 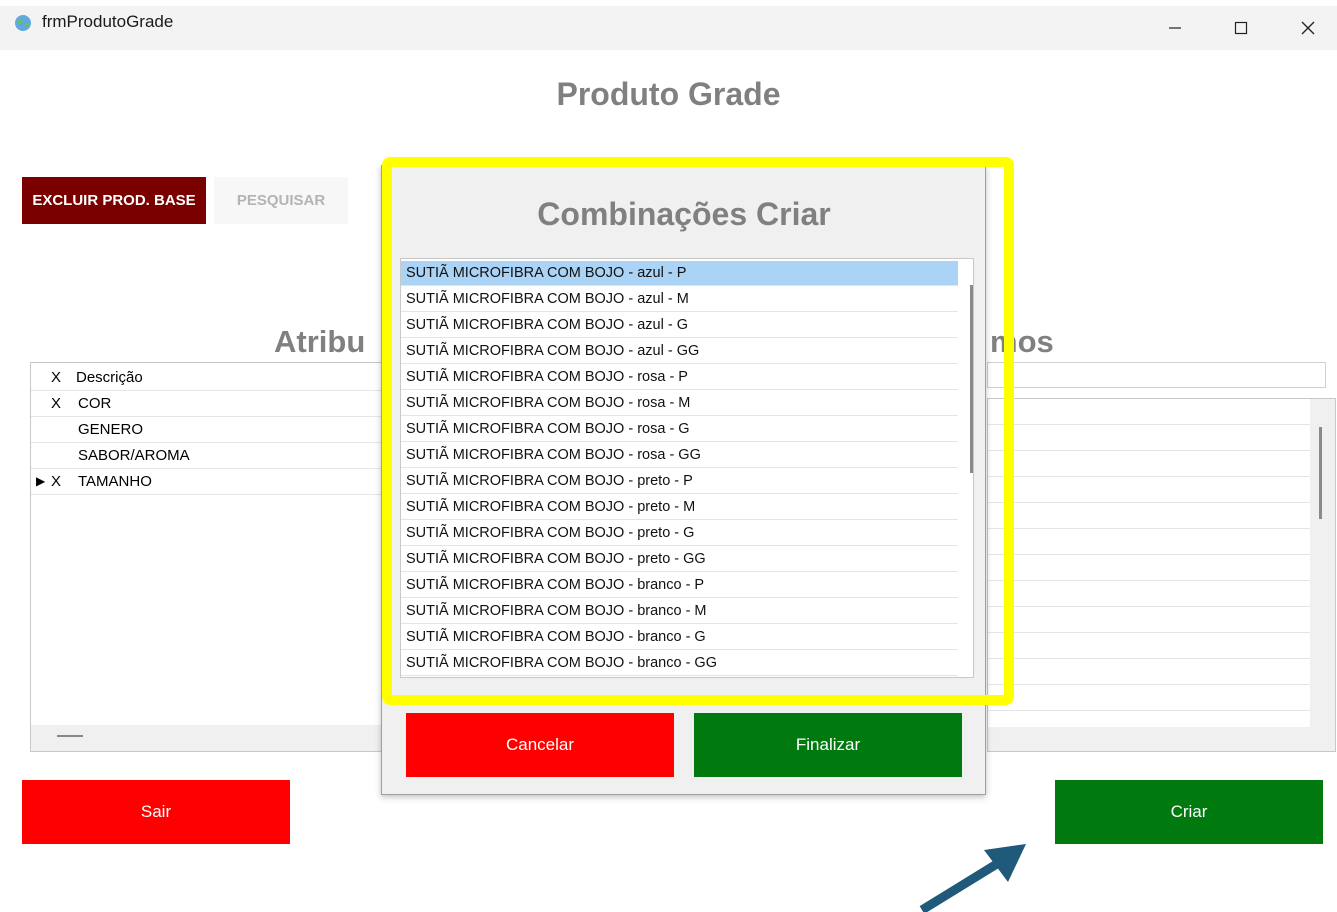 What do you see at coordinates (679, 611) in the screenshot?
I see `list-item: SUTIÃ MICROFIBRA COM BOJO - branco - M` at bounding box center [679, 611].